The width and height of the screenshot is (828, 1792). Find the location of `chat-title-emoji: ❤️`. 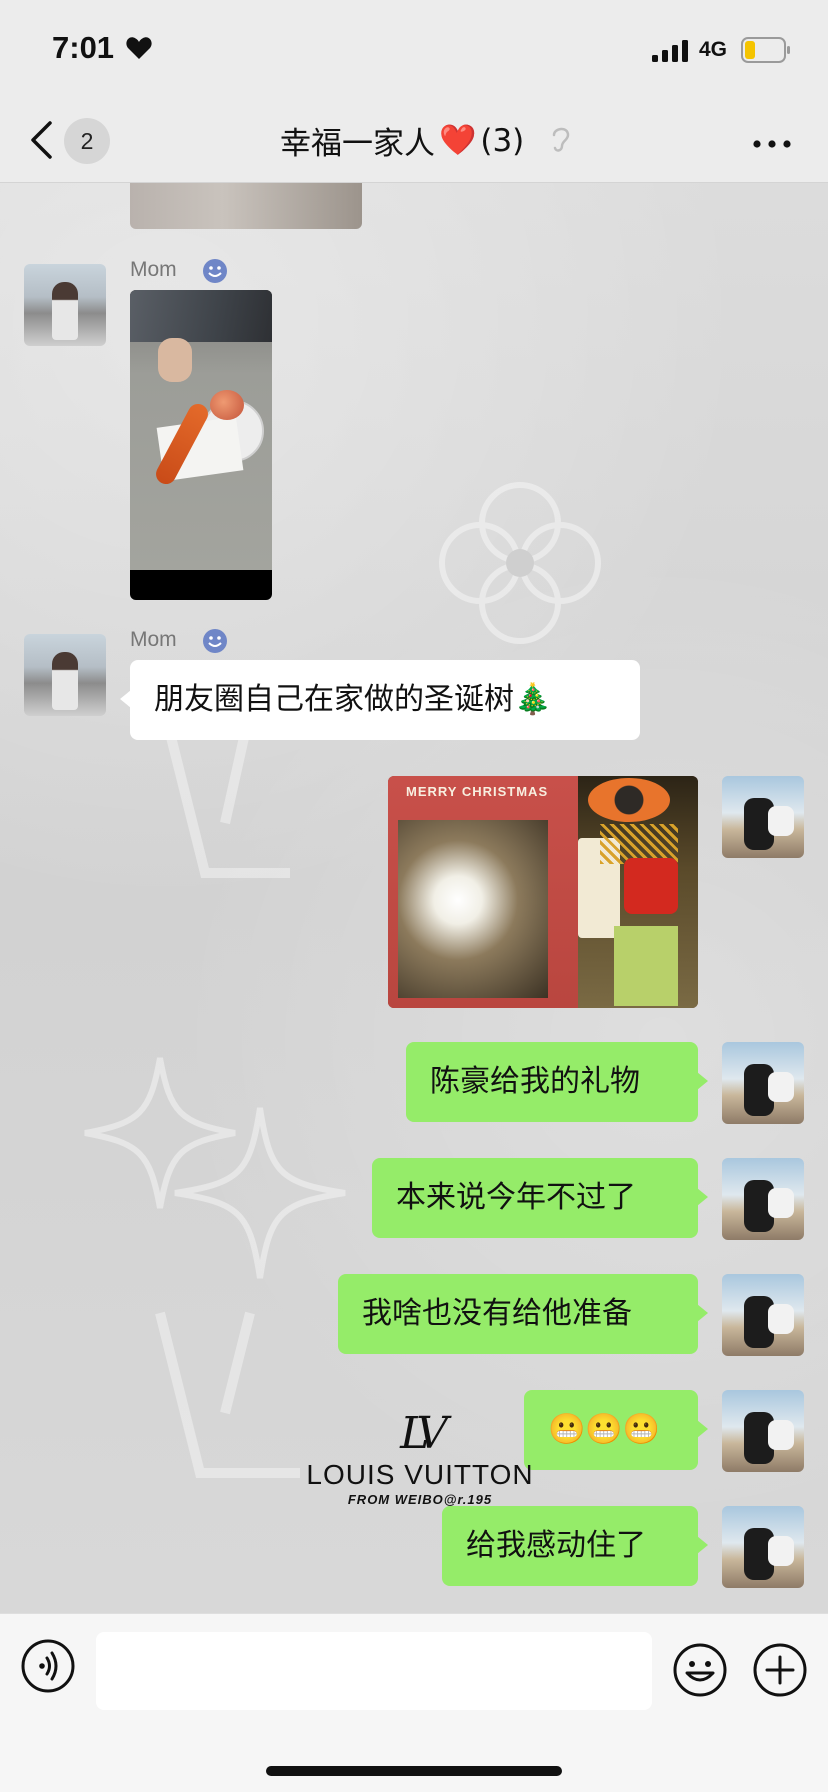

chat-title-emoji: ❤️ is located at coordinates (458, 140).